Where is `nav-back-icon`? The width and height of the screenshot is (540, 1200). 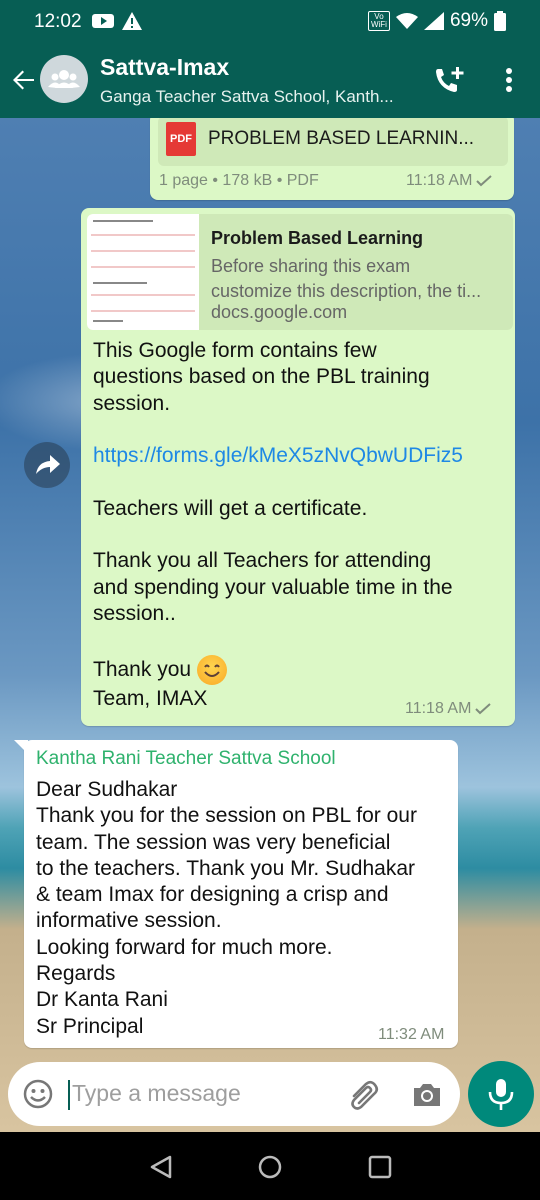
nav-back-icon is located at coordinates (161, 1167).